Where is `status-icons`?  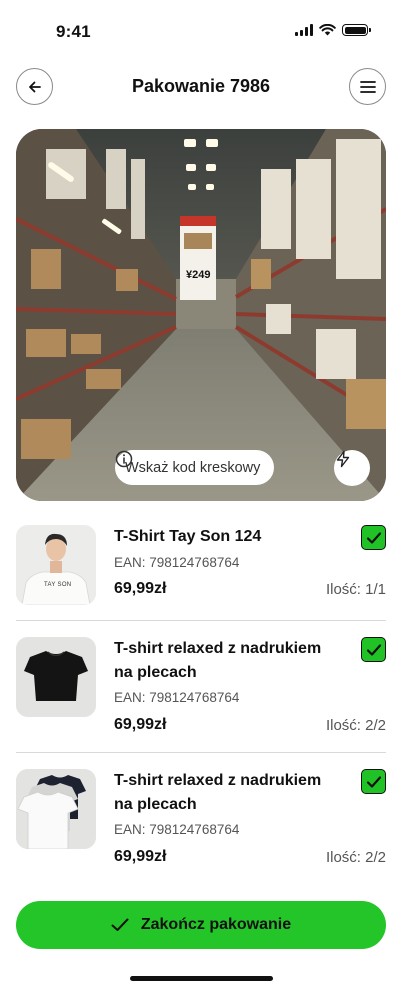
status-icons is located at coordinates (333, 30).